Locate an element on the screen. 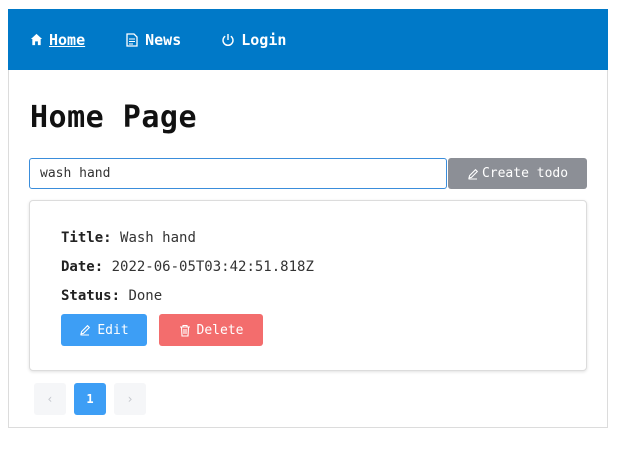 This screenshot has width=620, height=449. power-icon is located at coordinates (228, 40).